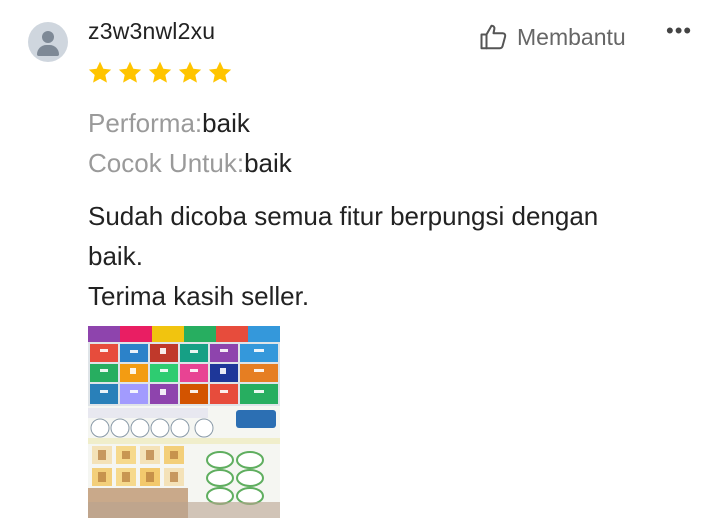 The height and width of the screenshot is (530, 720). What do you see at coordinates (166, 163) in the screenshot?
I see `attribute-key: Cocok Untuk:` at bounding box center [166, 163].